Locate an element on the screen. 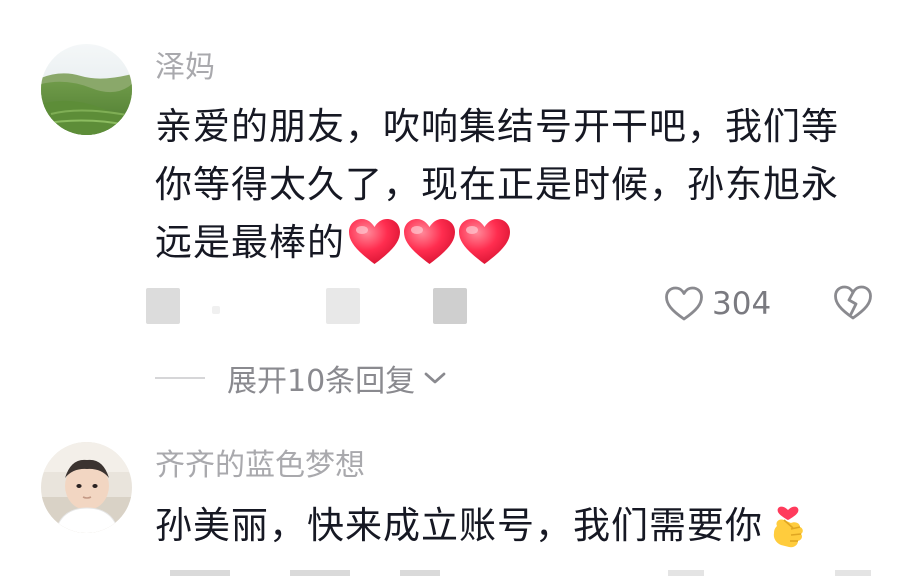 The image size is (922, 576). broken-heart-icon is located at coordinates (853, 302).